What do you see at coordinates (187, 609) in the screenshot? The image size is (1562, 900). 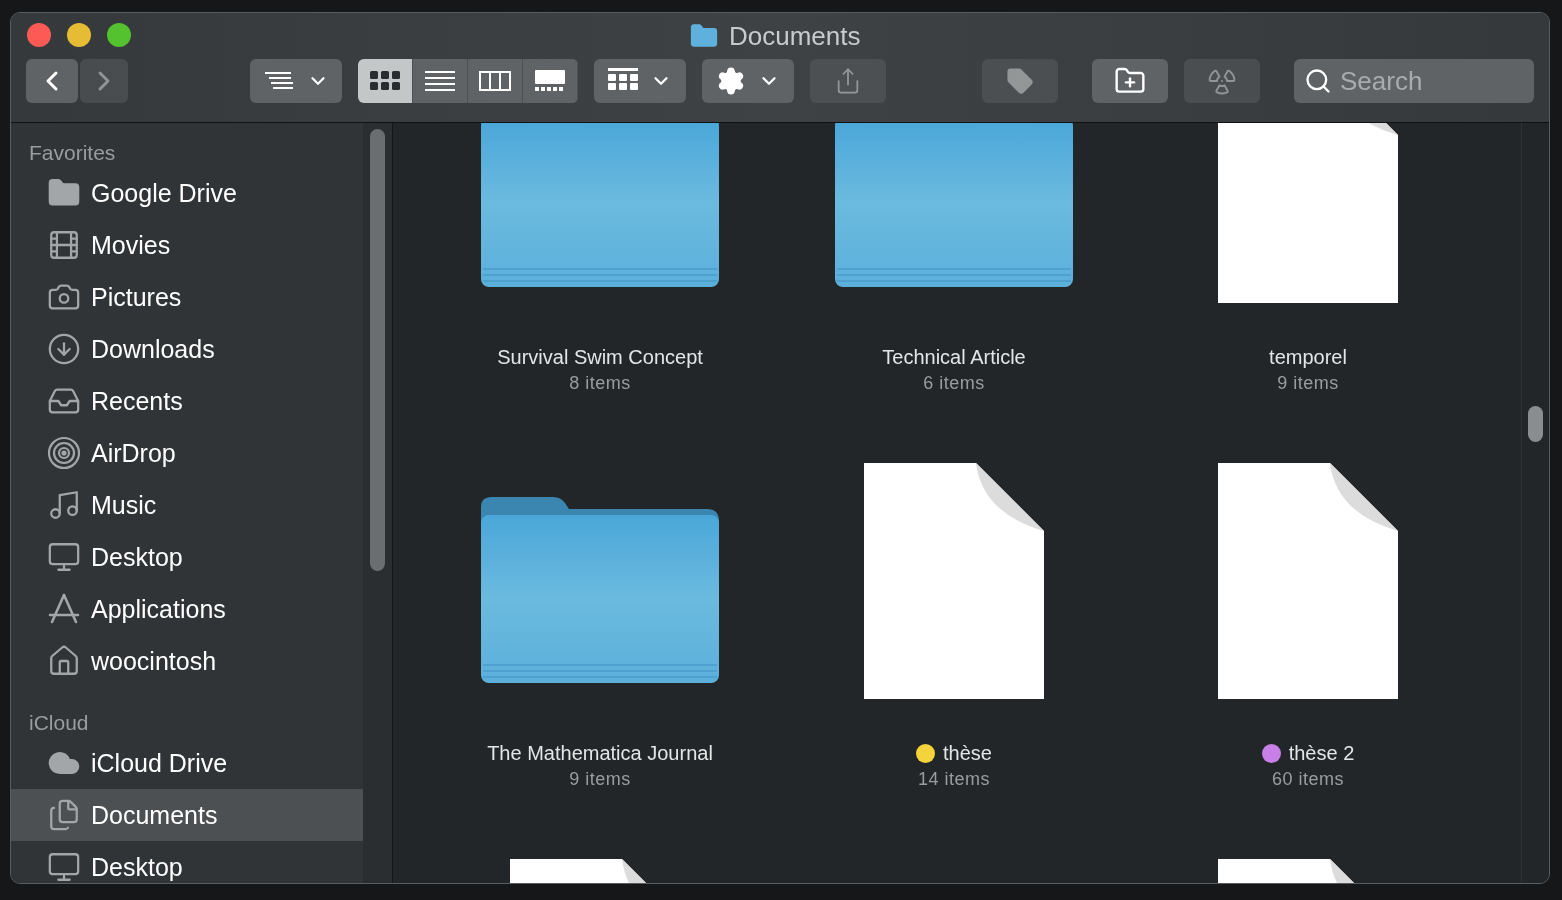 I see `sidebar-item: Applications` at bounding box center [187, 609].